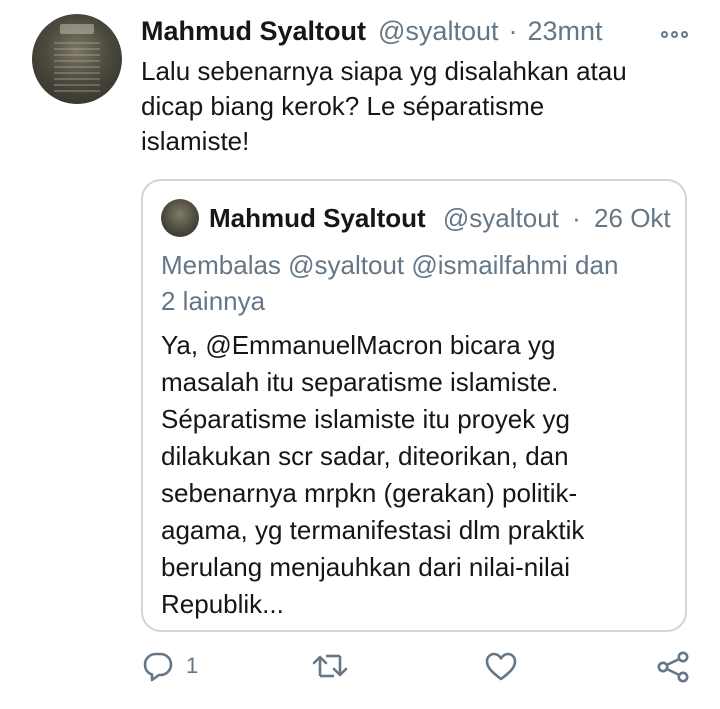 This screenshot has width=720, height=709. I want to click on tweet-text-line: Lalu sebenarnya siapa yg disalahkan atau, so click(384, 71).